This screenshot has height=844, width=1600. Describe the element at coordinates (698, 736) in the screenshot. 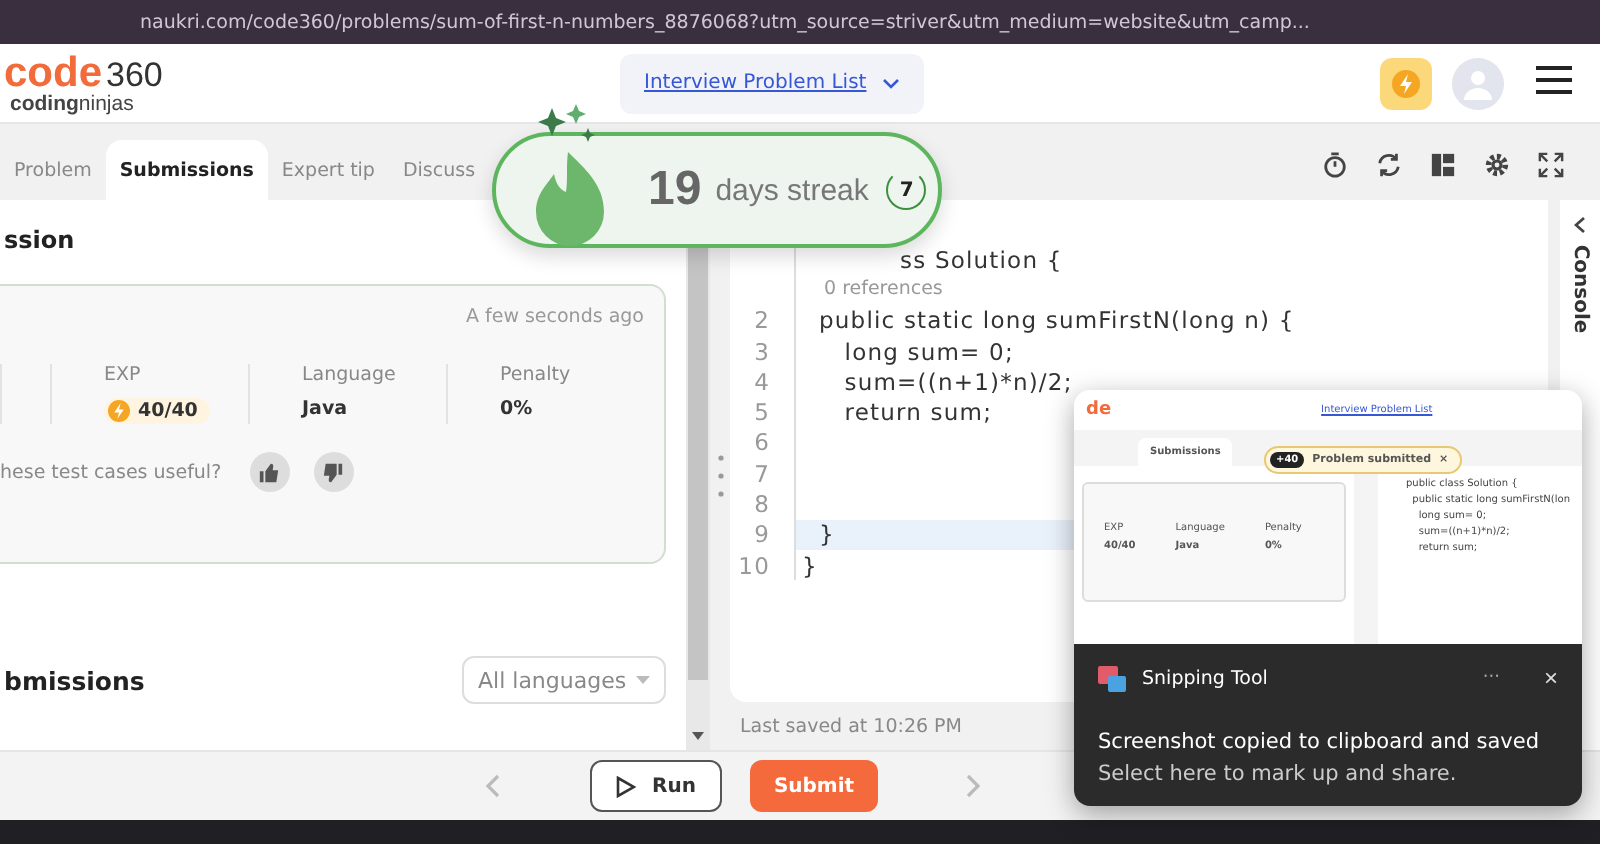

I see `scroll-down-arrow-icon` at that location.